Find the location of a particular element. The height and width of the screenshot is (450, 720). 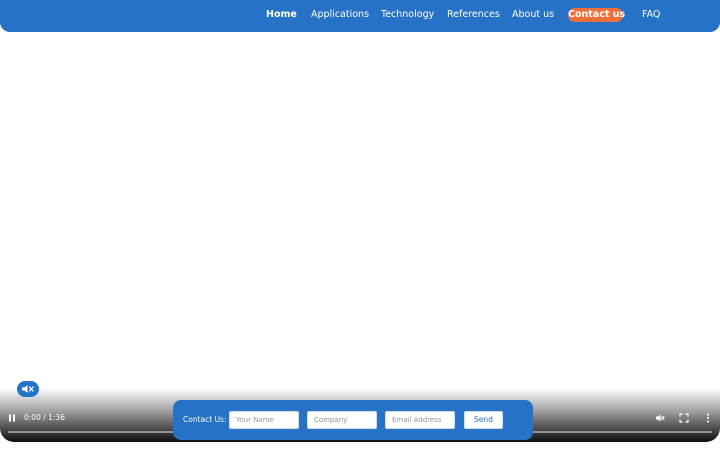

email-input is located at coordinates (420, 420).